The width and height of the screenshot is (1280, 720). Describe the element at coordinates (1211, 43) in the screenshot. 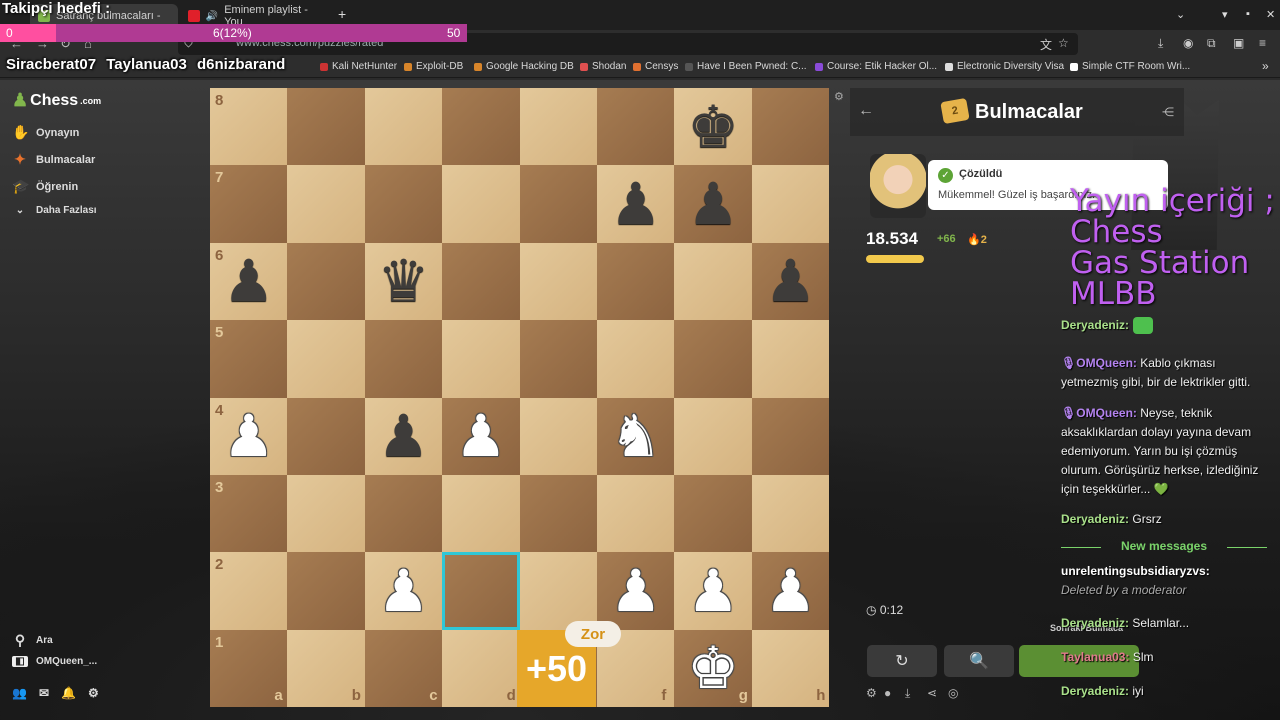

I see `extensions-icon: ⧉` at that location.